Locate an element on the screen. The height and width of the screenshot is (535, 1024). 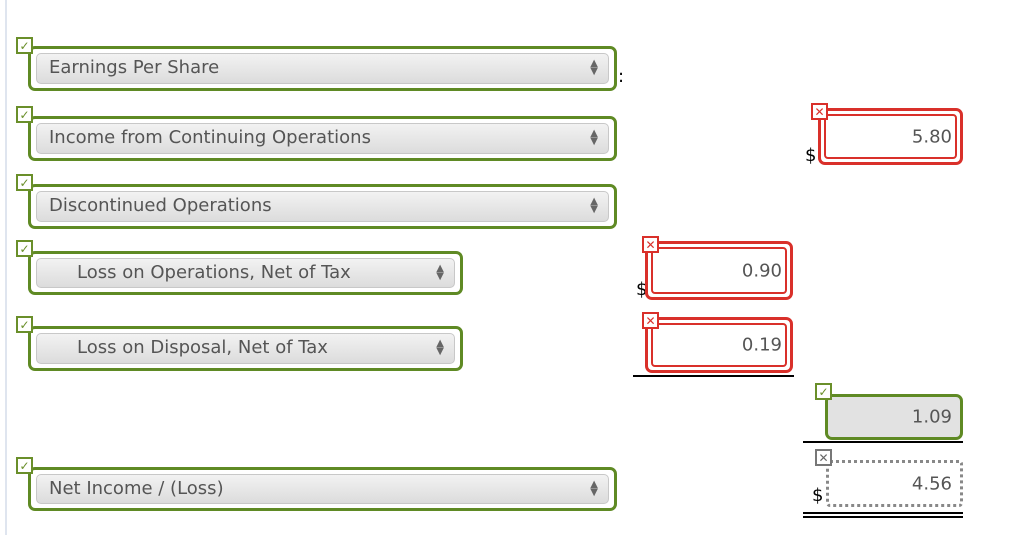
select-value: Income from Continuing Operations is located at coordinates (210, 137).